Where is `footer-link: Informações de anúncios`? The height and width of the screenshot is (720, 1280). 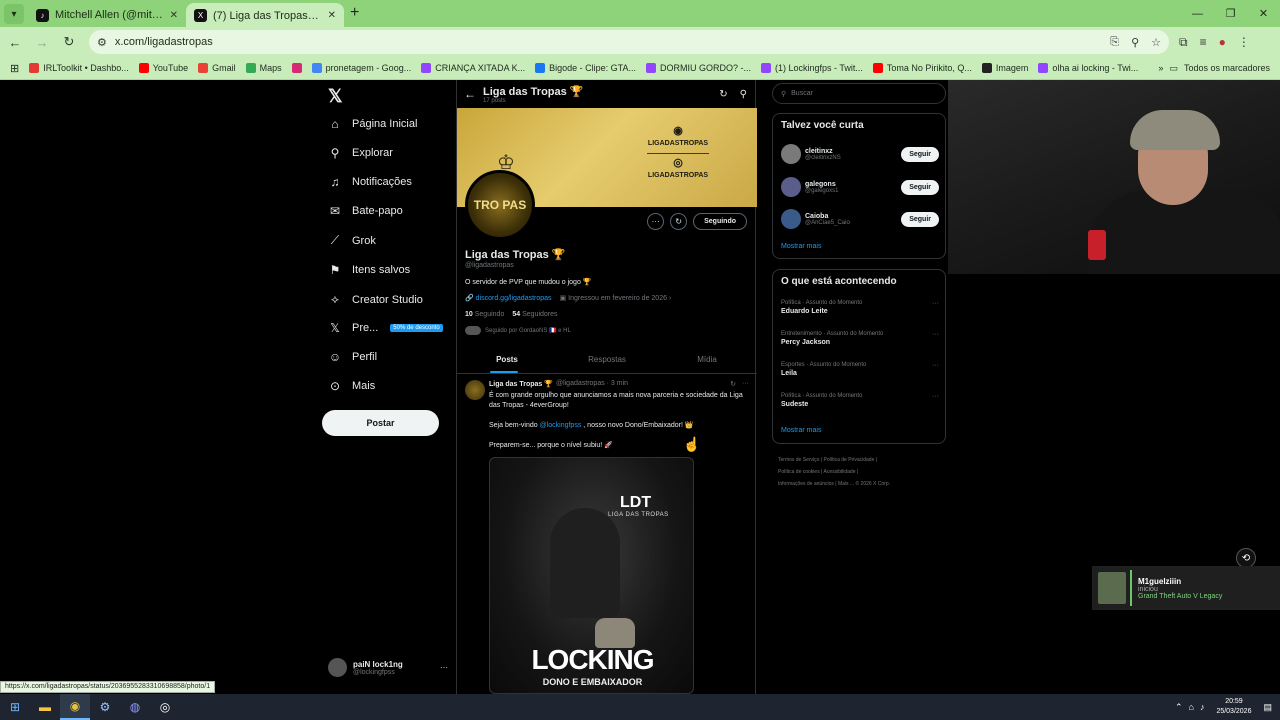 footer-link: Informações de anúncios is located at coordinates (806, 484).